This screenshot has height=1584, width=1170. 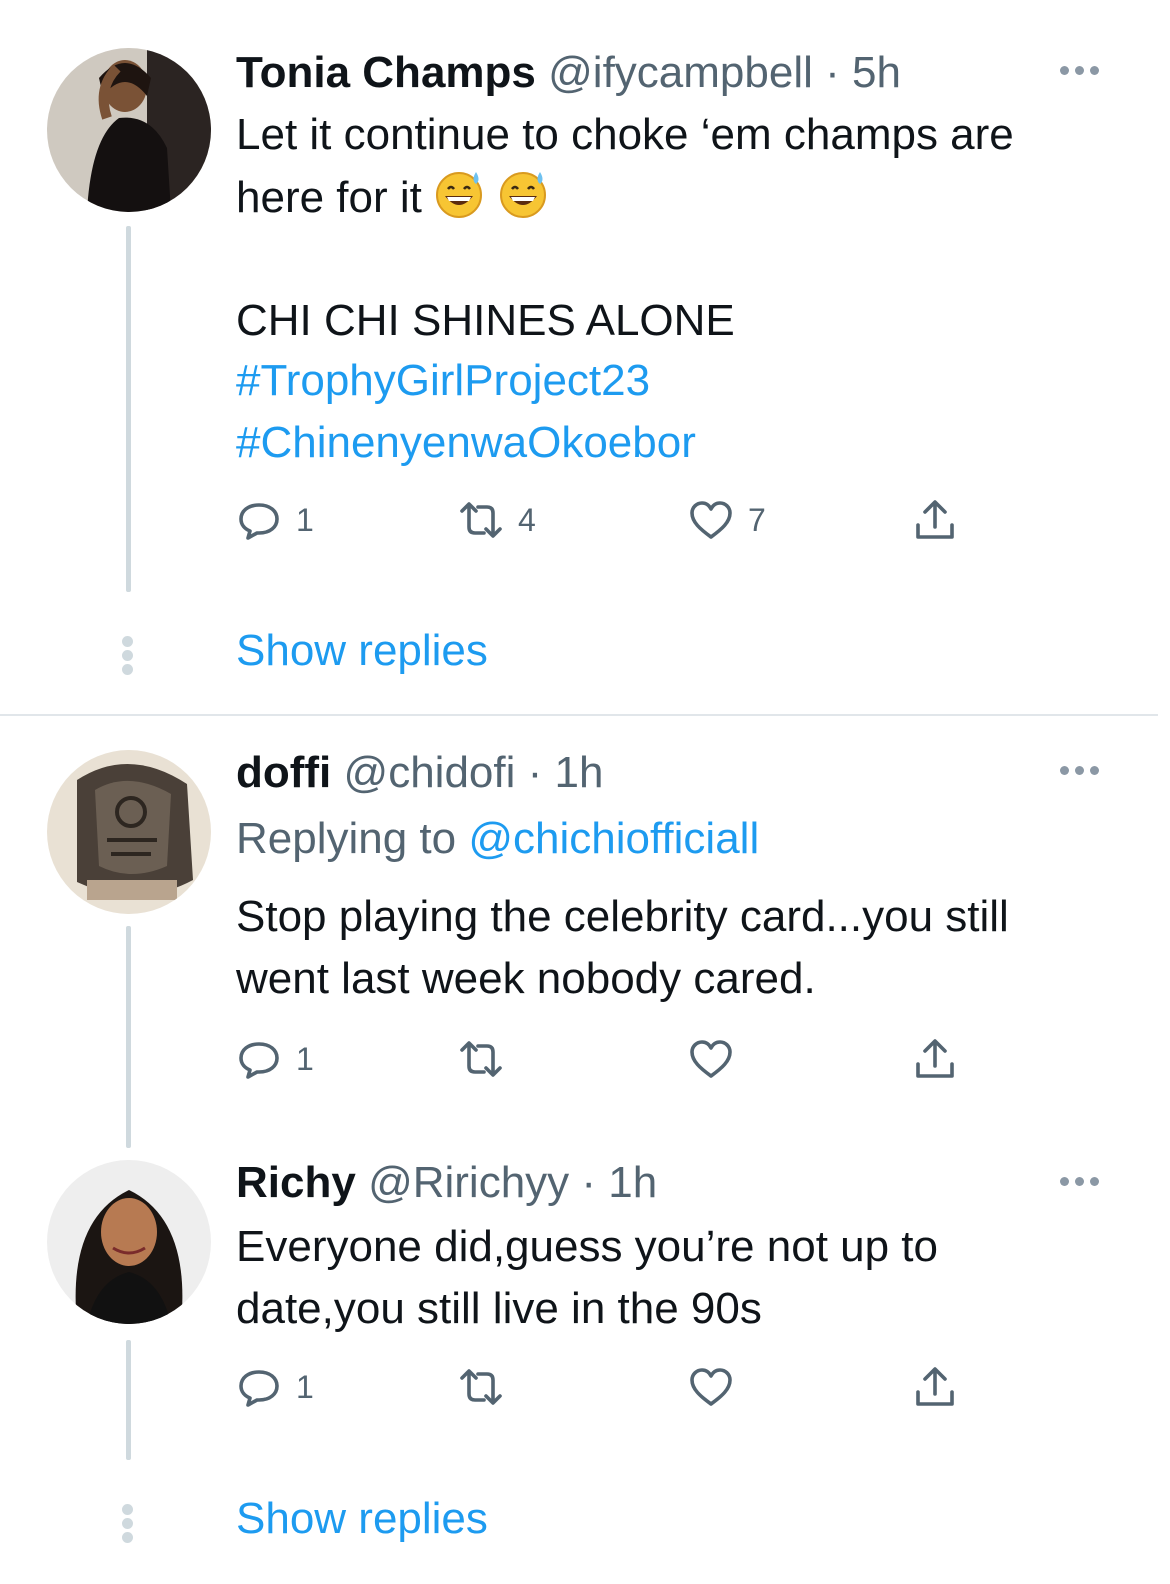 I want to click on tweet-text-line: Everyone did,guess you’re not up to, so click(x=587, y=1246).